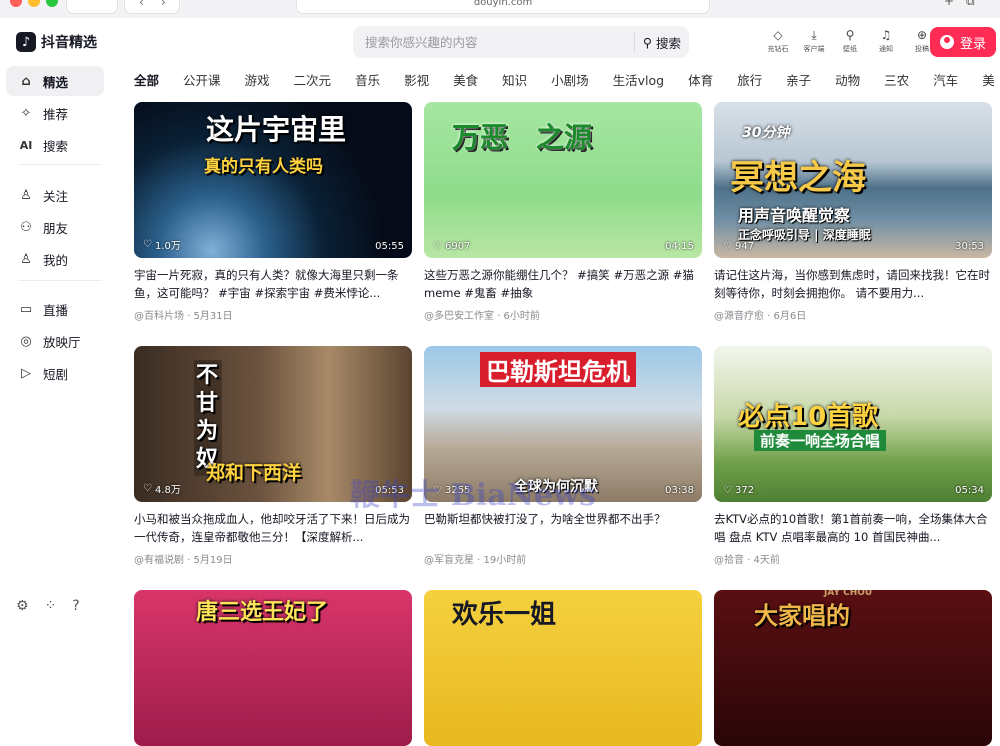 The width and height of the screenshot is (1000, 746). I want to click on video-duration: 30:53, so click(969, 246).